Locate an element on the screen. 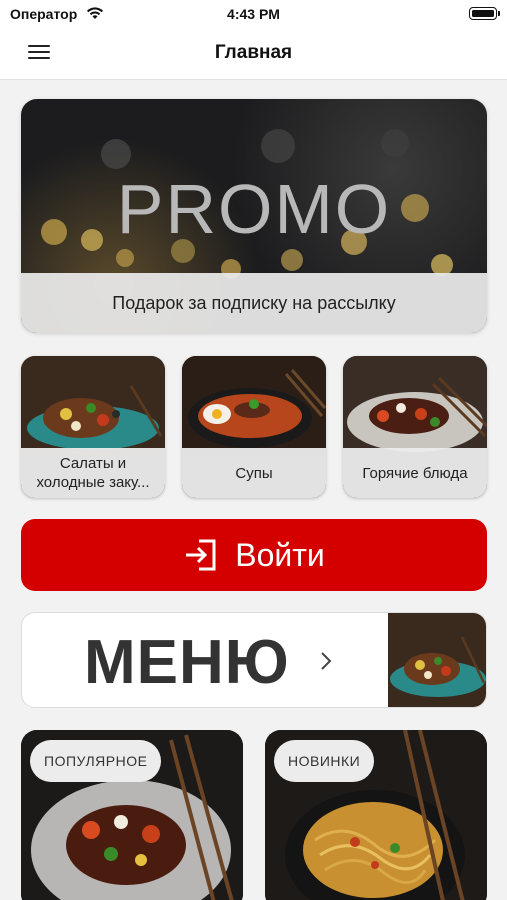 The height and width of the screenshot is (900, 507). category-label-bar: Горячие блюда is located at coordinates (415, 473).